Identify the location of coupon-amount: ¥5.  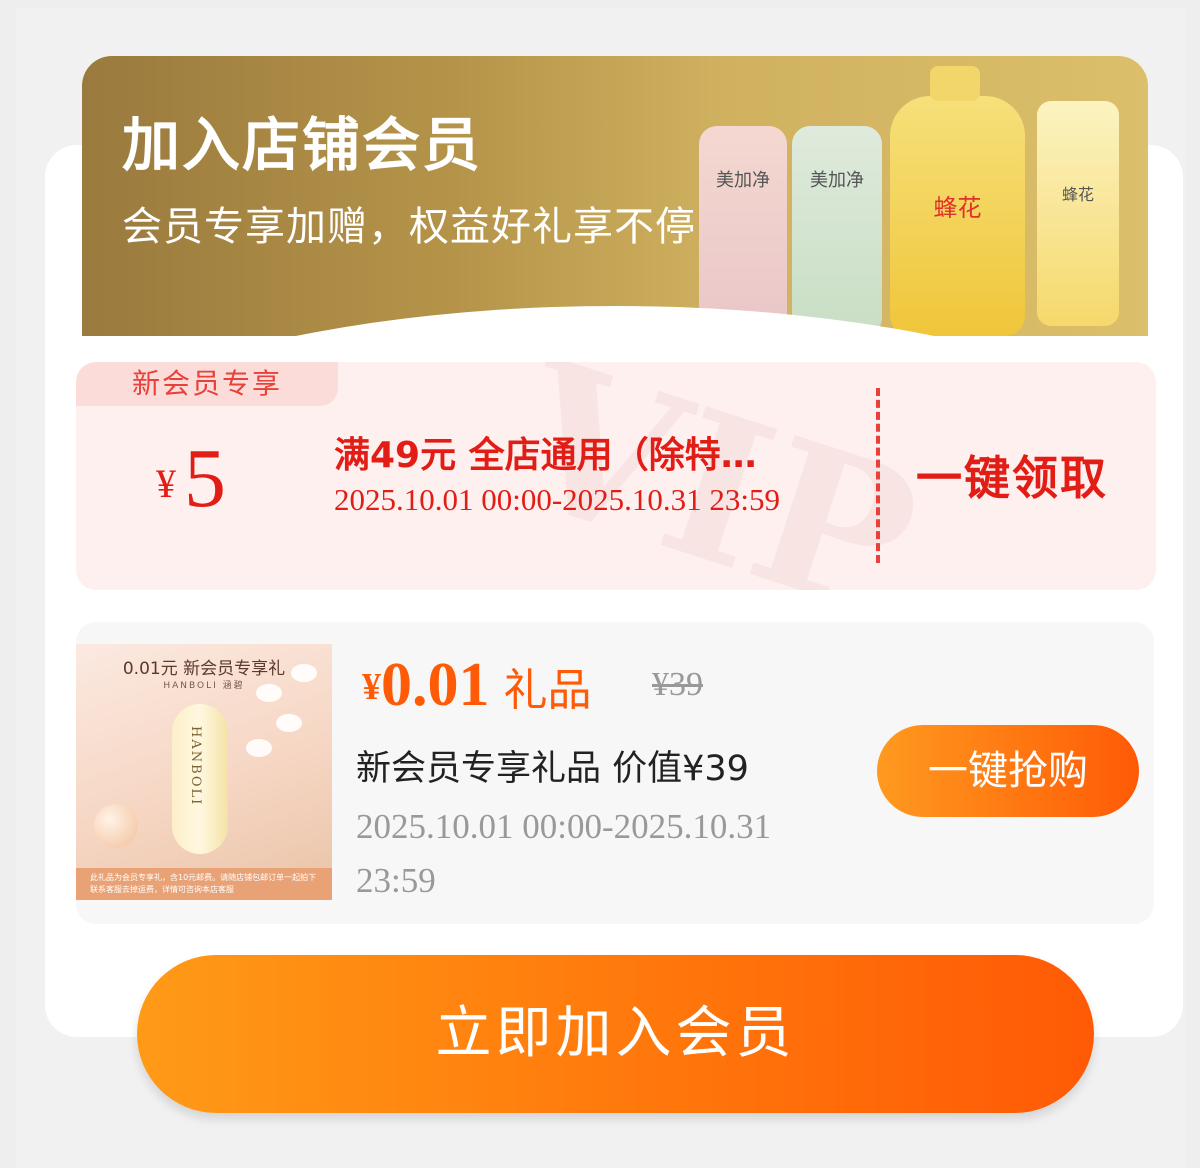
(191, 478).